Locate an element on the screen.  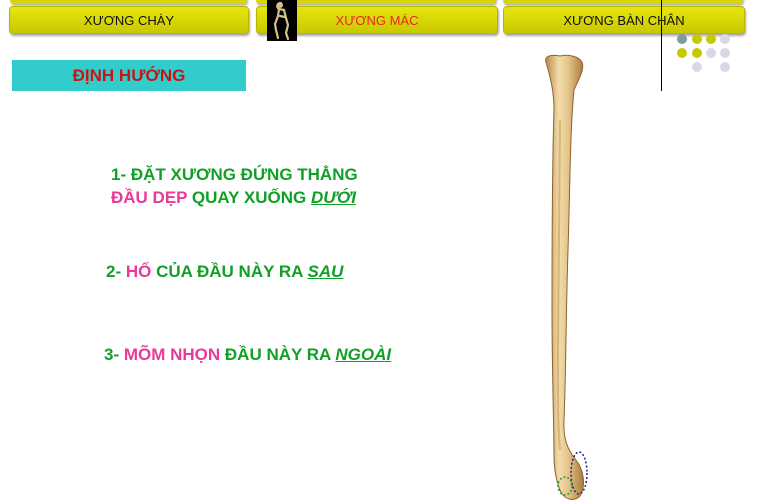
step-2-highlight: HỐ is located at coordinates (138, 271).